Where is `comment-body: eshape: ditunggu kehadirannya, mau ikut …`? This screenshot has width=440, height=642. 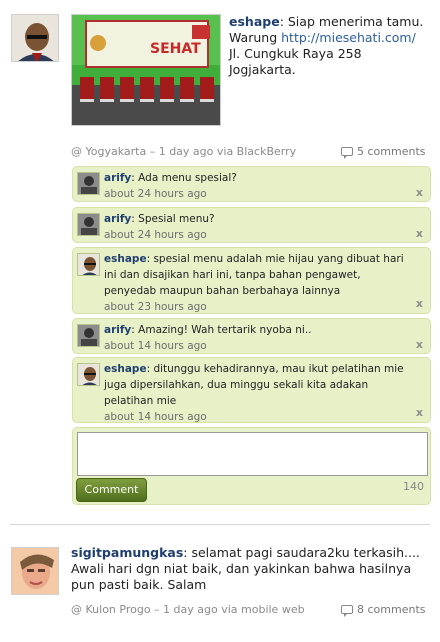 comment-body: eshape: ditunggu kehadirannya, mau ikut … is located at coordinates (258, 393).